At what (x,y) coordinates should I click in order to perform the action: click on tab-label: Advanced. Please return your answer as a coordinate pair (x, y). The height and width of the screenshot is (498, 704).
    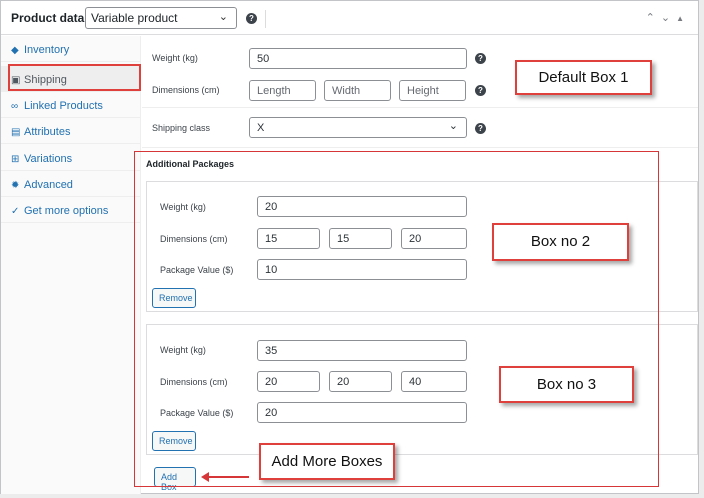
    Looking at the image, I should click on (48, 185).